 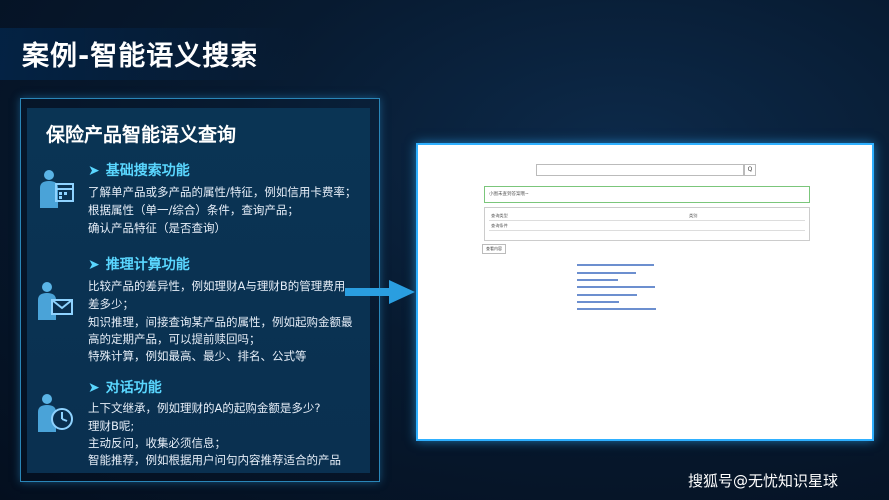 I want to click on watermark: 搜狐号@无忧知识星球, so click(x=763, y=481).